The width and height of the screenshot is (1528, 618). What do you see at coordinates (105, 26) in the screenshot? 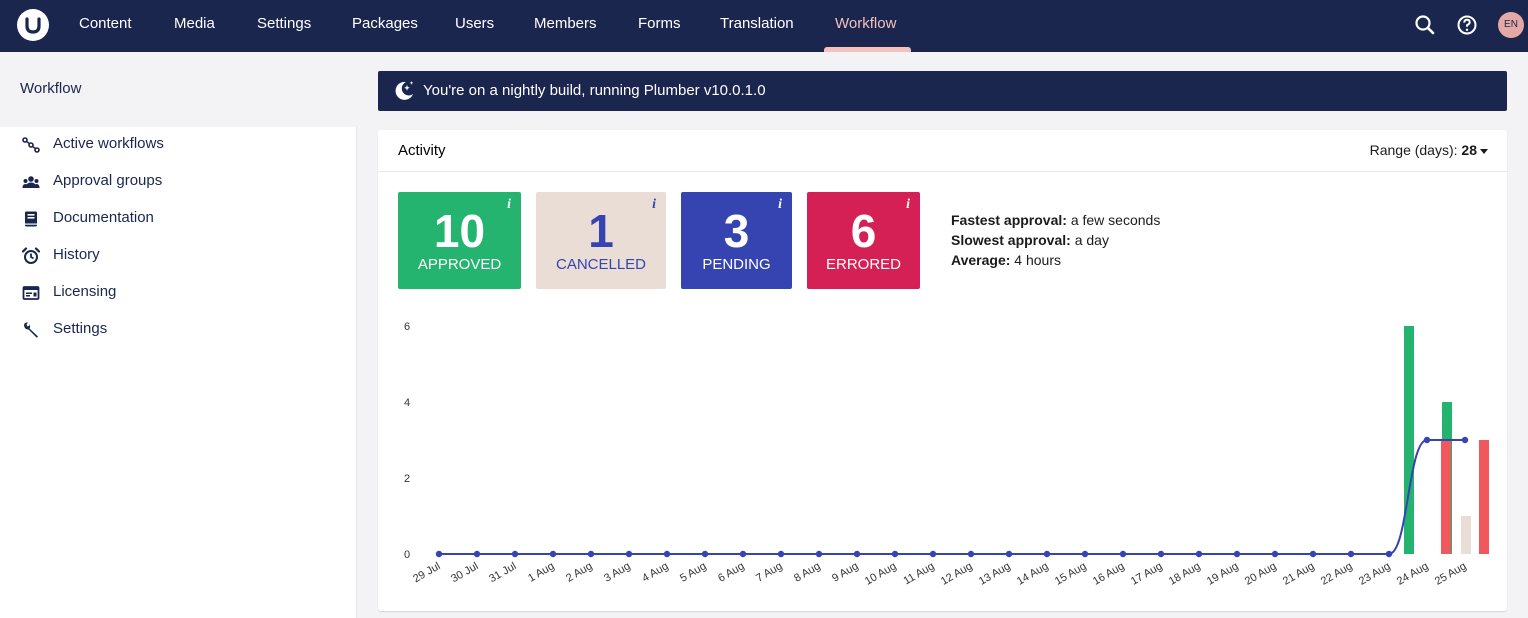
I see `nav-content: Content` at bounding box center [105, 26].